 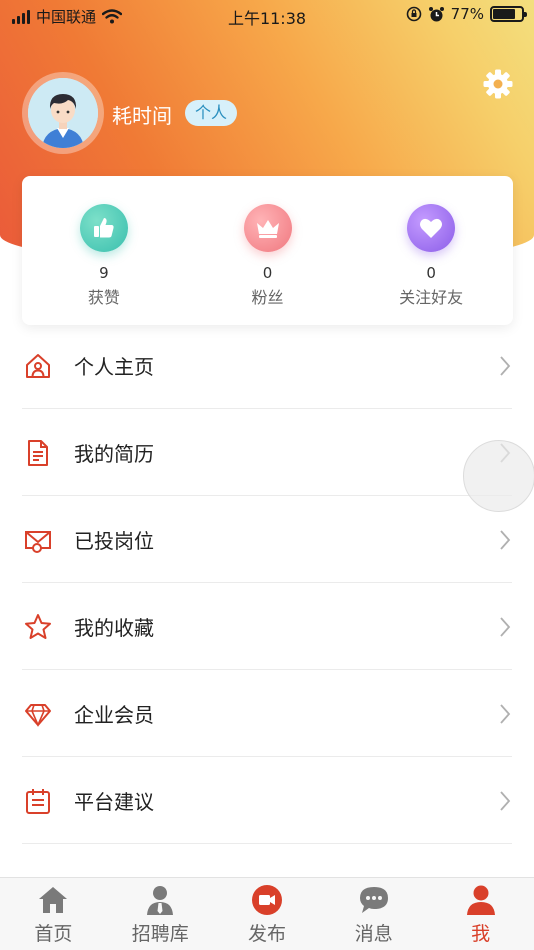 I want to click on tab-bar: 首页 招聘库 发布 消息 我, so click(x=267, y=913).